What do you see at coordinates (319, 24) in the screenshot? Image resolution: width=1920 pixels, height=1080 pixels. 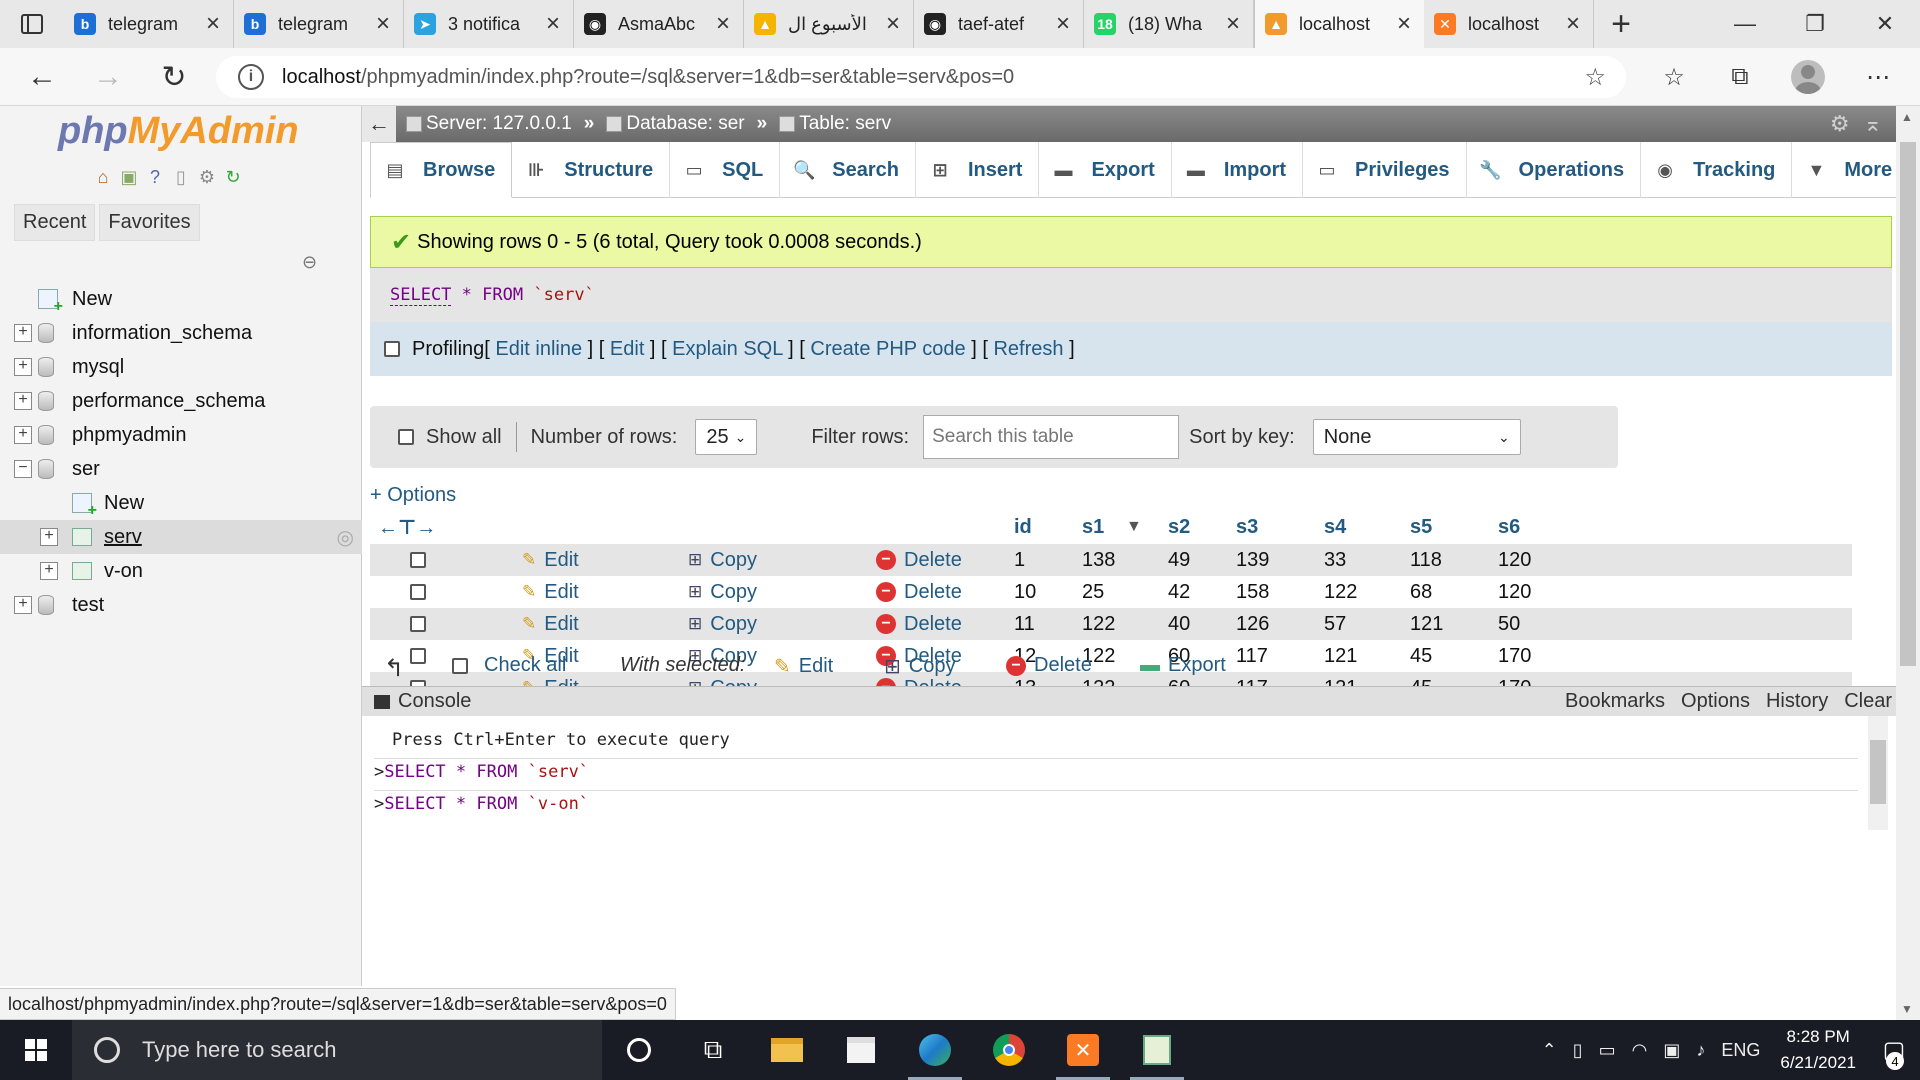 I see `browser-tab: b telegram ×` at bounding box center [319, 24].